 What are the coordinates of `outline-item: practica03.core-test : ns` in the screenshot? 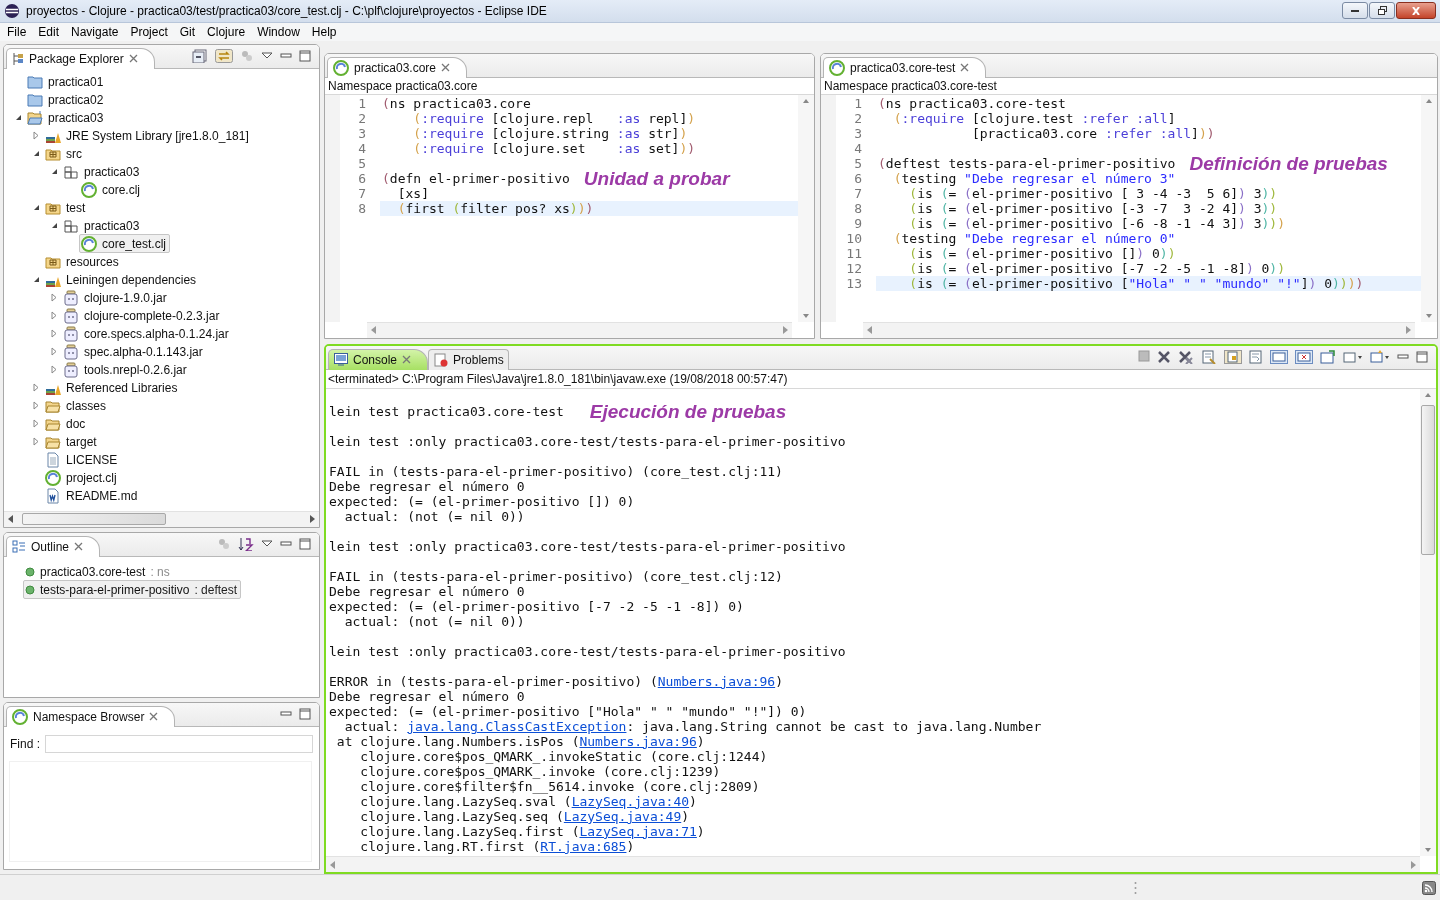 It's located at (98, 572).